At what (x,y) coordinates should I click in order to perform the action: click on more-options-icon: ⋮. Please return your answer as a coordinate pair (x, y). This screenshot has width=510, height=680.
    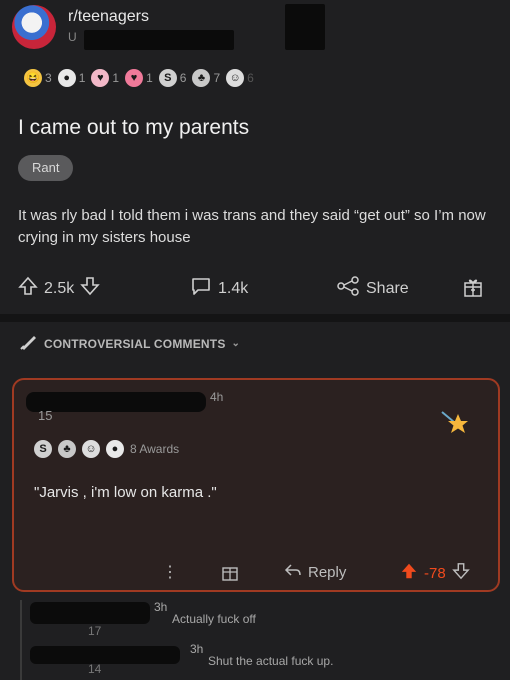
    Looking at the image, I should click on (170, 572).